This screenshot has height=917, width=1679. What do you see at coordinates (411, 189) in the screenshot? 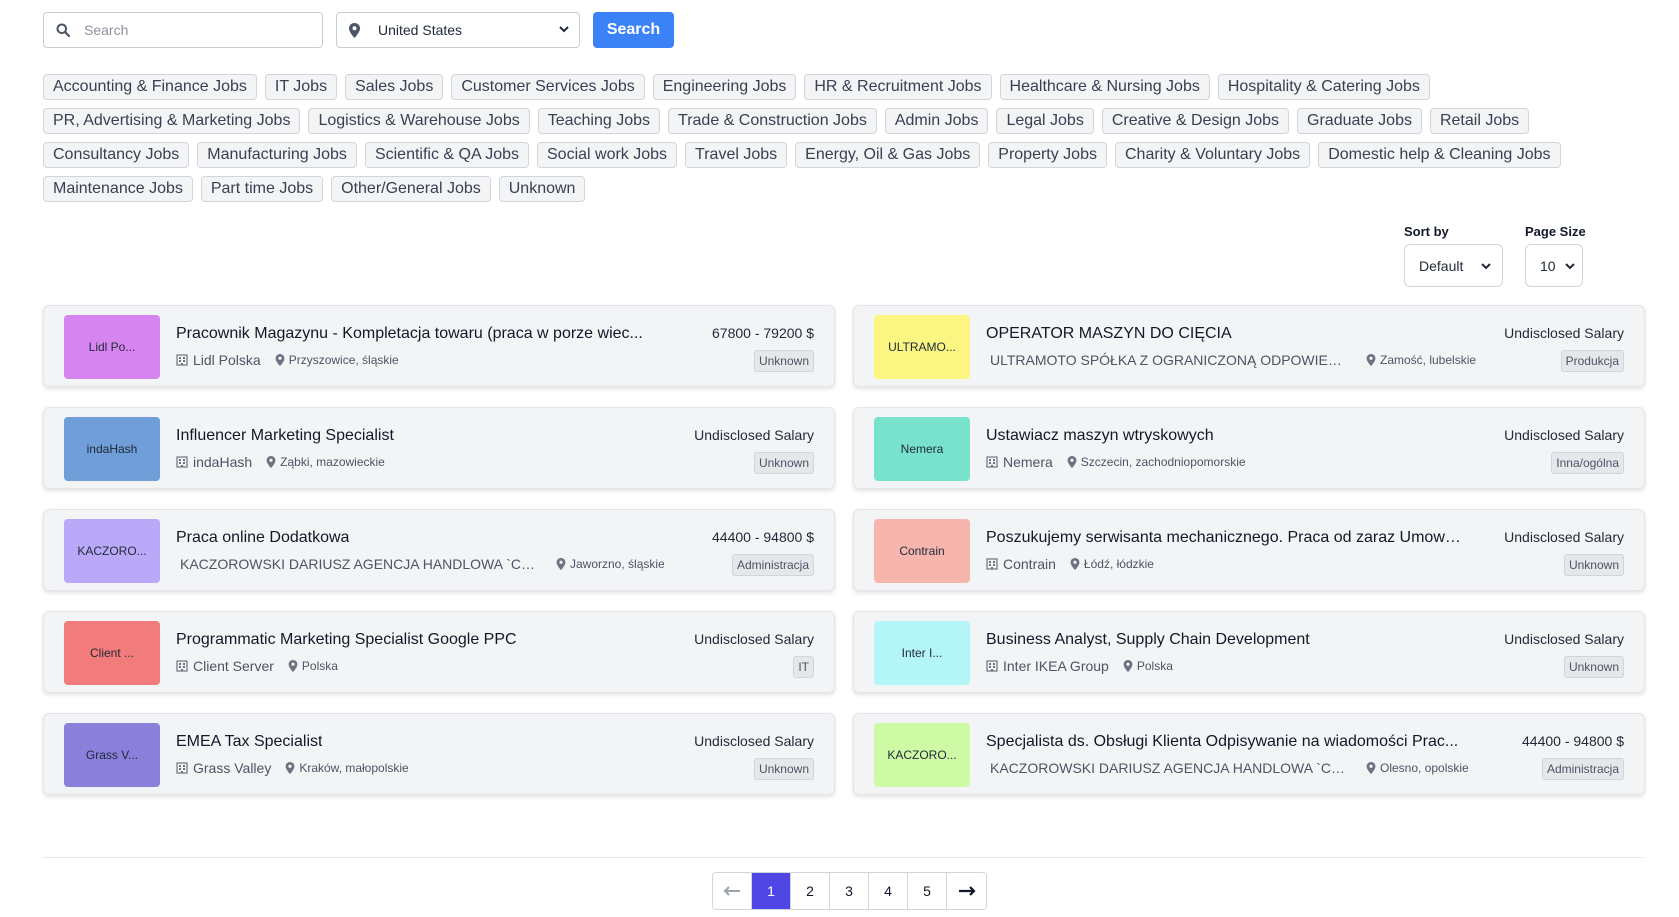
I see `category-chip: Other/General Jobs` at bounding box center [411, 189].